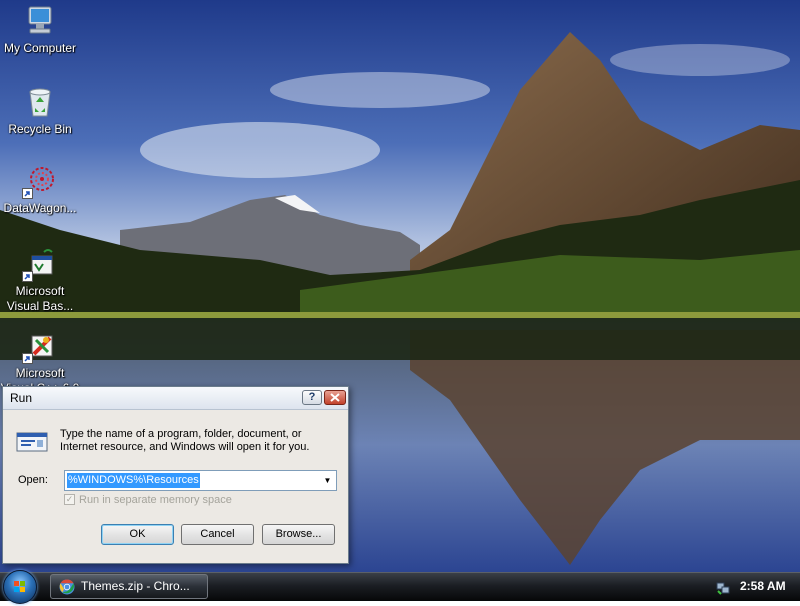  Describe the element at coordinates (40, 102) in the screenshot. I see `recycle-bin-icon` at that location.